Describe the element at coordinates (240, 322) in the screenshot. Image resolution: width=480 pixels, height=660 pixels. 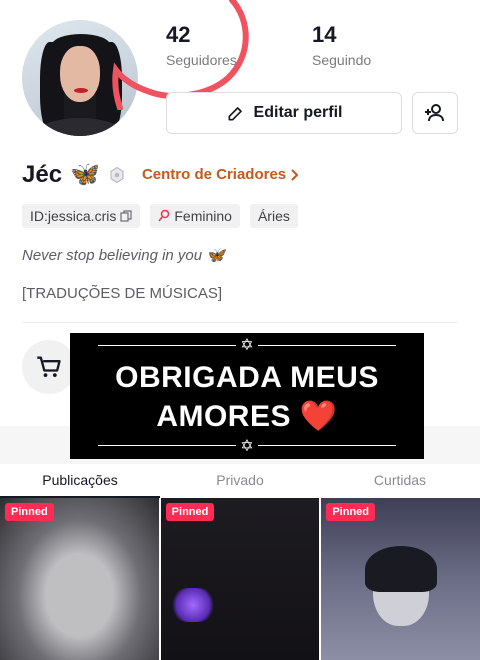
I see `divider` at that location.